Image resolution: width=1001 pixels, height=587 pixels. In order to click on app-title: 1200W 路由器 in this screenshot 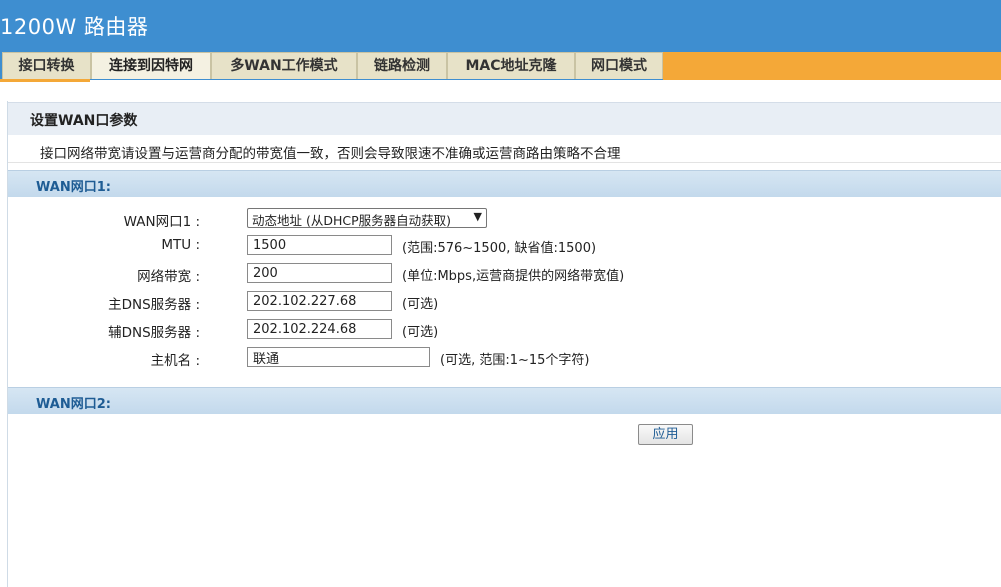, I will do `click(74, 27)`.